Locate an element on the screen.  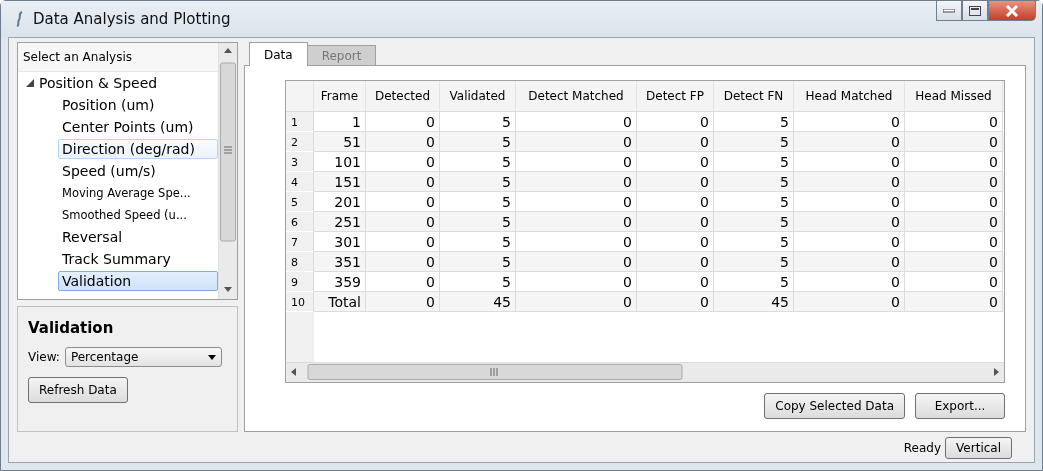
minimize-icon is located at coordinates (949, 10).